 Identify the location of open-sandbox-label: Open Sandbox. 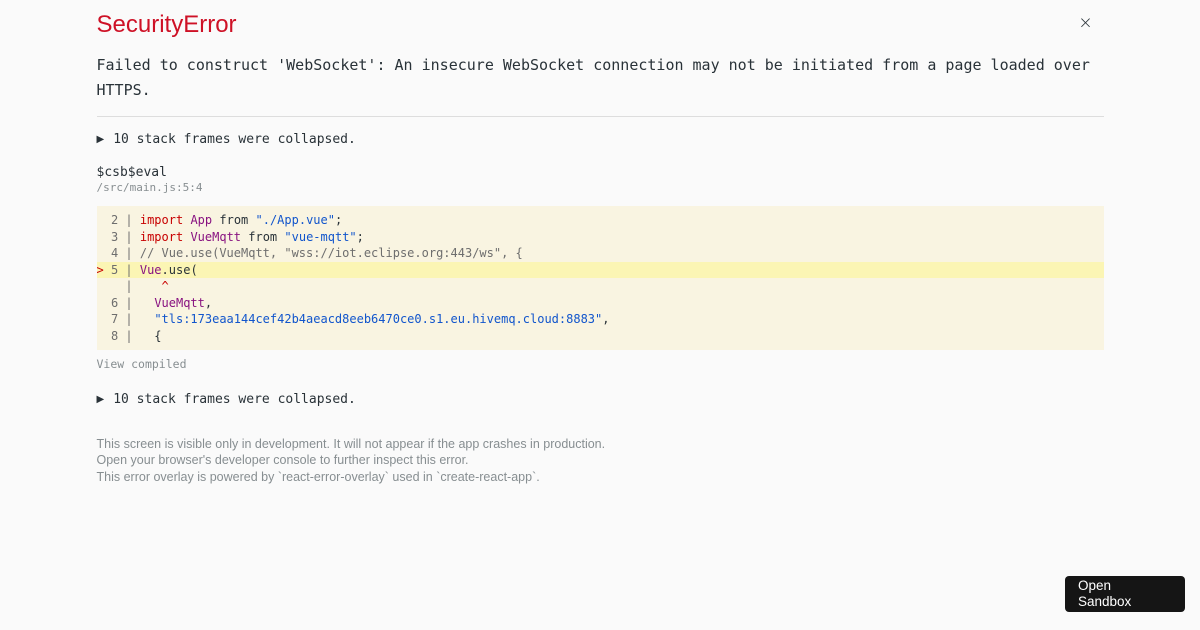
(1105, 593).